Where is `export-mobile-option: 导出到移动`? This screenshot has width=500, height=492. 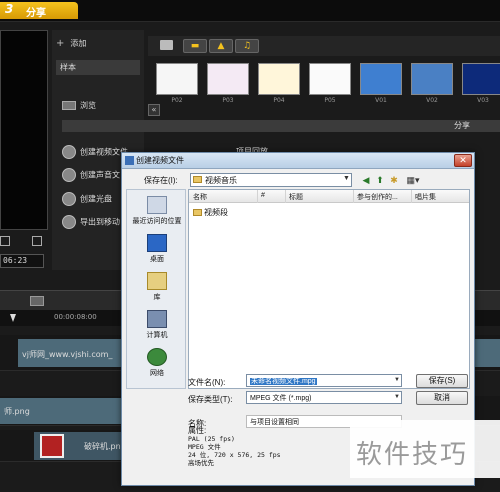 export-mobile-option: 导出到移动 is located at coordinates (91, 222).